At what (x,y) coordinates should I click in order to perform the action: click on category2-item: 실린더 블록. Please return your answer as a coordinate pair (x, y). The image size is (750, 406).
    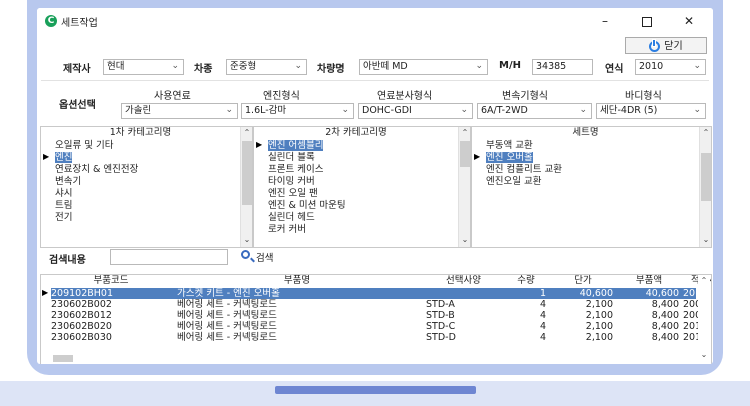
    Looking at the image, I should click on (291, 157).